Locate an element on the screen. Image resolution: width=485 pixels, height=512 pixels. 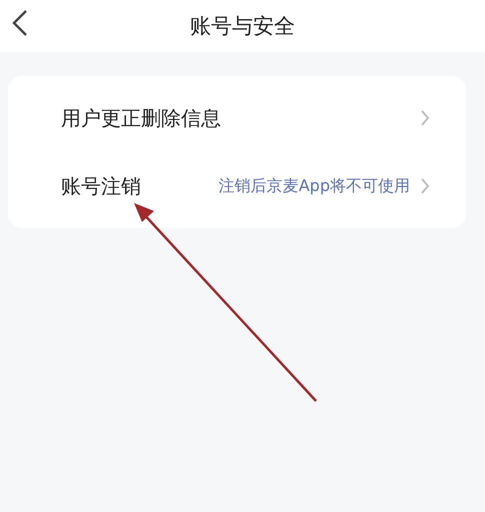
menu-item: 用户更正删除信息 is located at coordinates (141, 118).